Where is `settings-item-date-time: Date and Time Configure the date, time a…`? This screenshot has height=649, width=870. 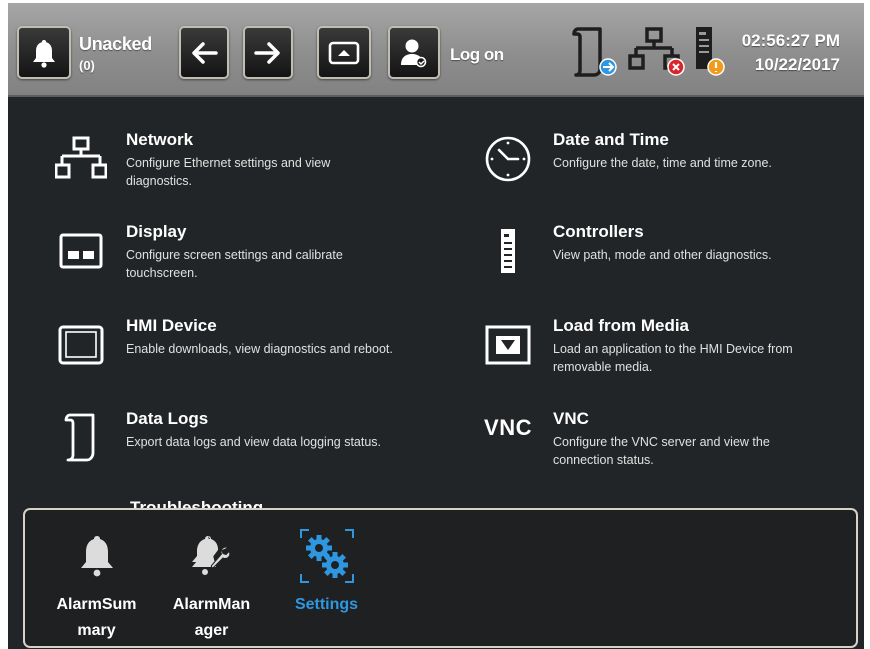
settings-item-date-time: Date and Time Configure the date, time a… is located at coordinates (670, 171).